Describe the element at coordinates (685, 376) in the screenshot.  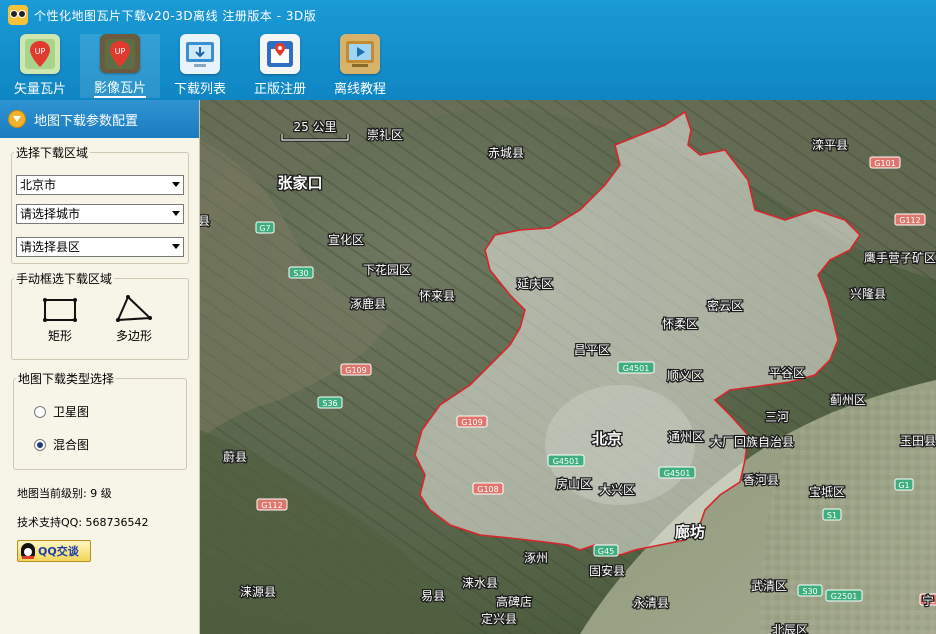
I see `place-label: 顺义区` at that location.